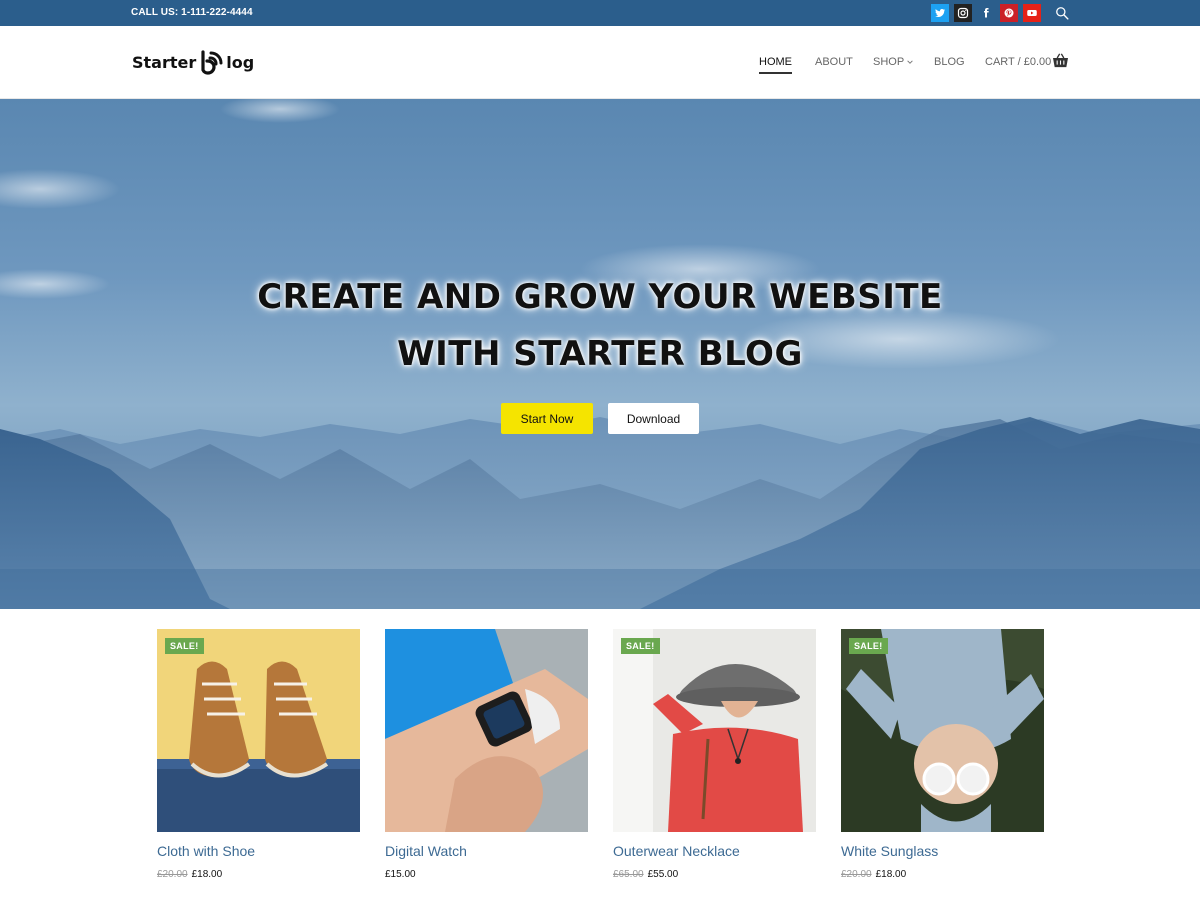  What do you see at coordinates (1009, 13) in the screenshot?
I see `pinterest-icon` at bounding box center [1009, 13].